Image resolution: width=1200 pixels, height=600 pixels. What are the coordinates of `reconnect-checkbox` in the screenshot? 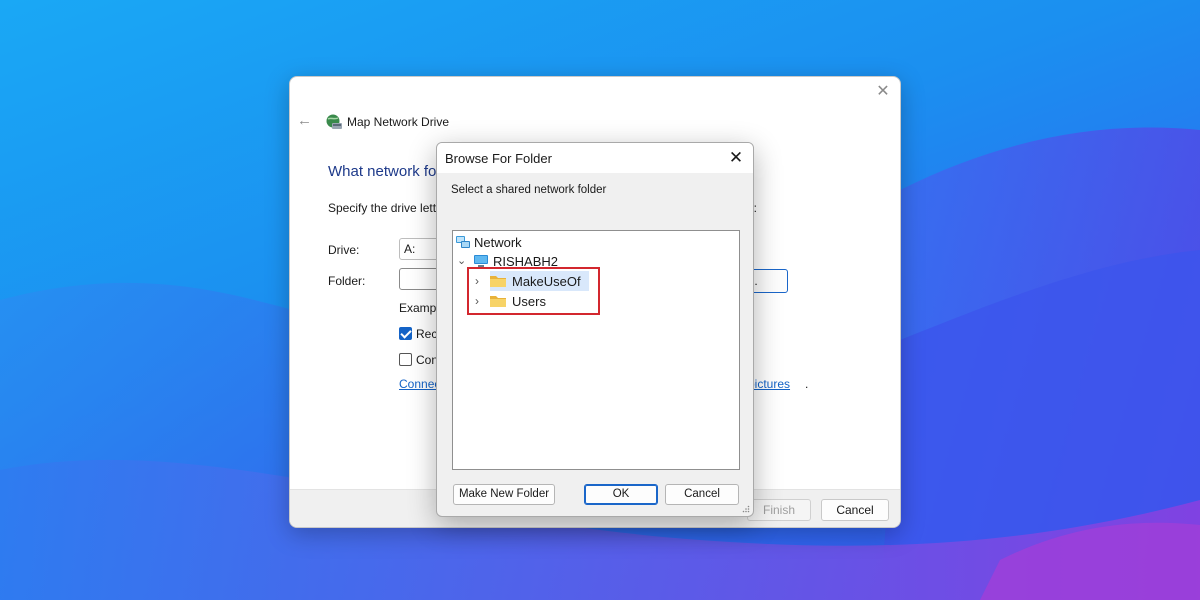 It's located at (405, 333).